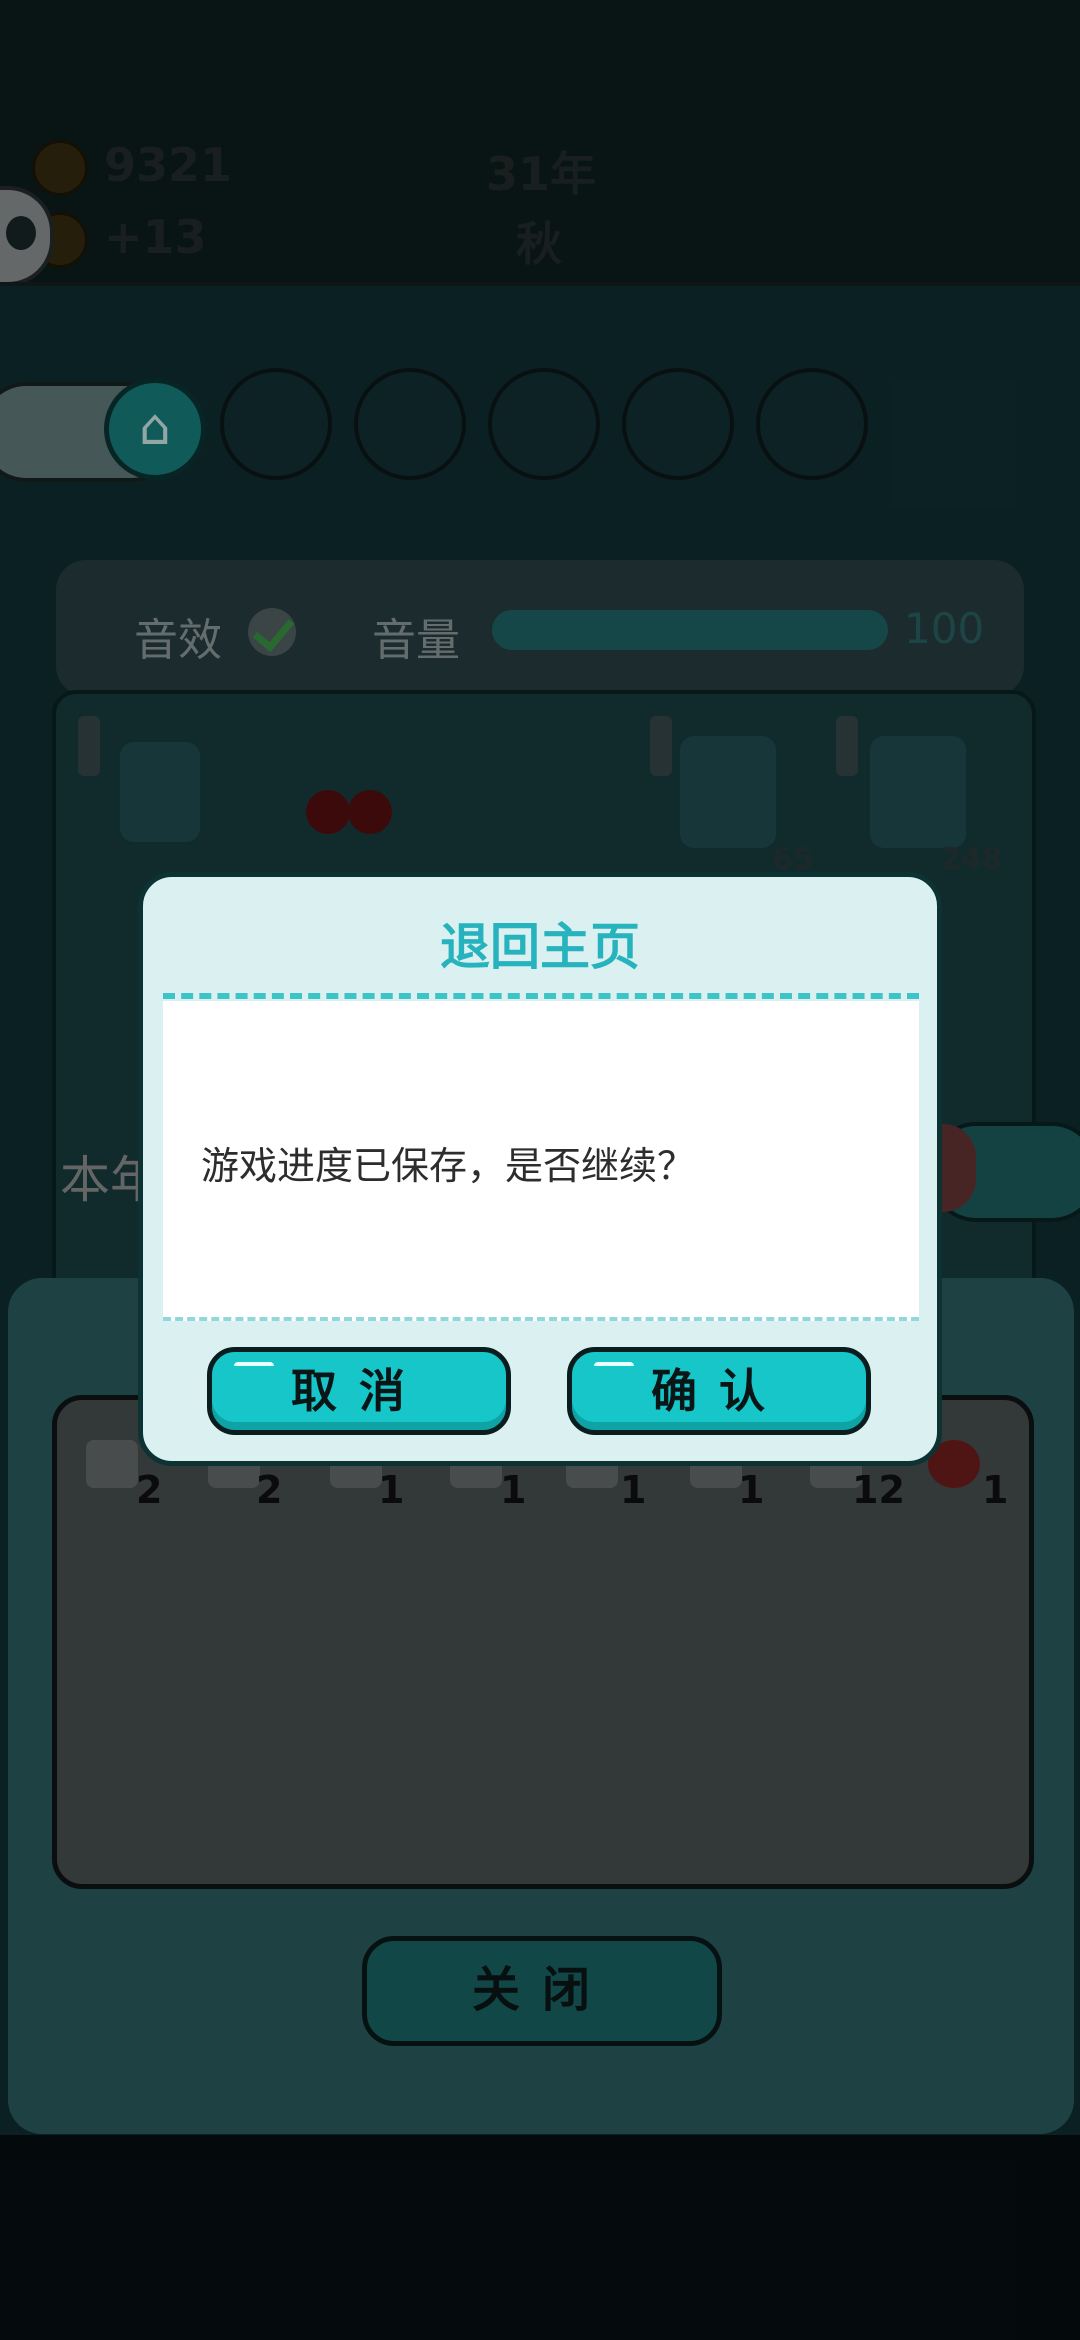 The height and width of the screenshot is (2340, 1080). What do you see at coordinates (448, 1166) in the screenshot?
I see `dialog-message: 游戏进度已保存，是否继续？` at bounding box center [448, 1166].